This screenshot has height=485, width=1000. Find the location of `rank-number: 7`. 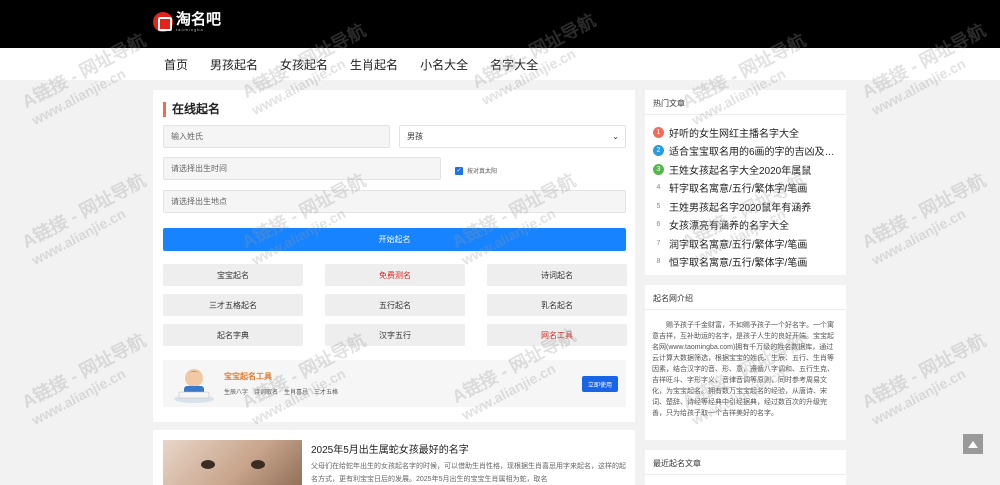

rank-number: 7 is located at coordinates (658, 243).